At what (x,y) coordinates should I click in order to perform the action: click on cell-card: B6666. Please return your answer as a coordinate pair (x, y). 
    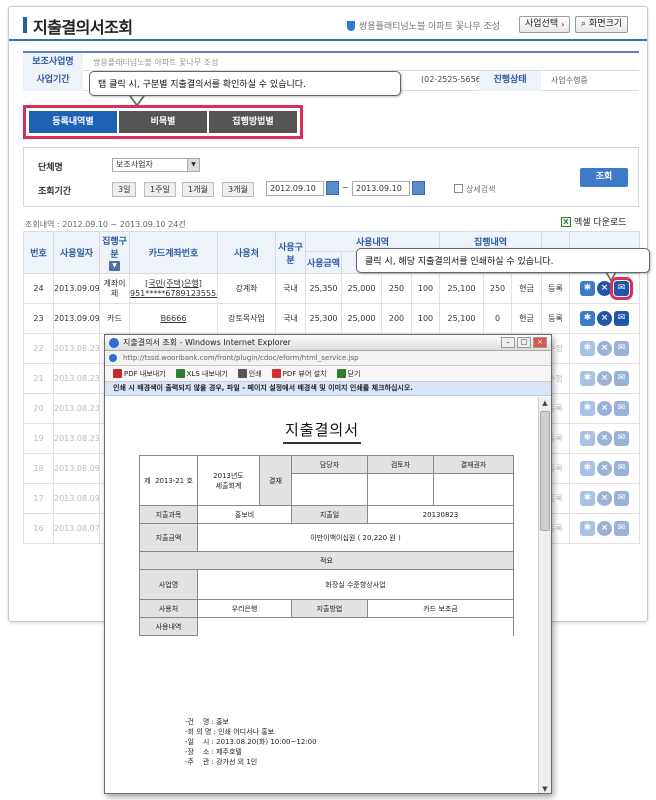
    Looking at the image, I should click on (173, 318).